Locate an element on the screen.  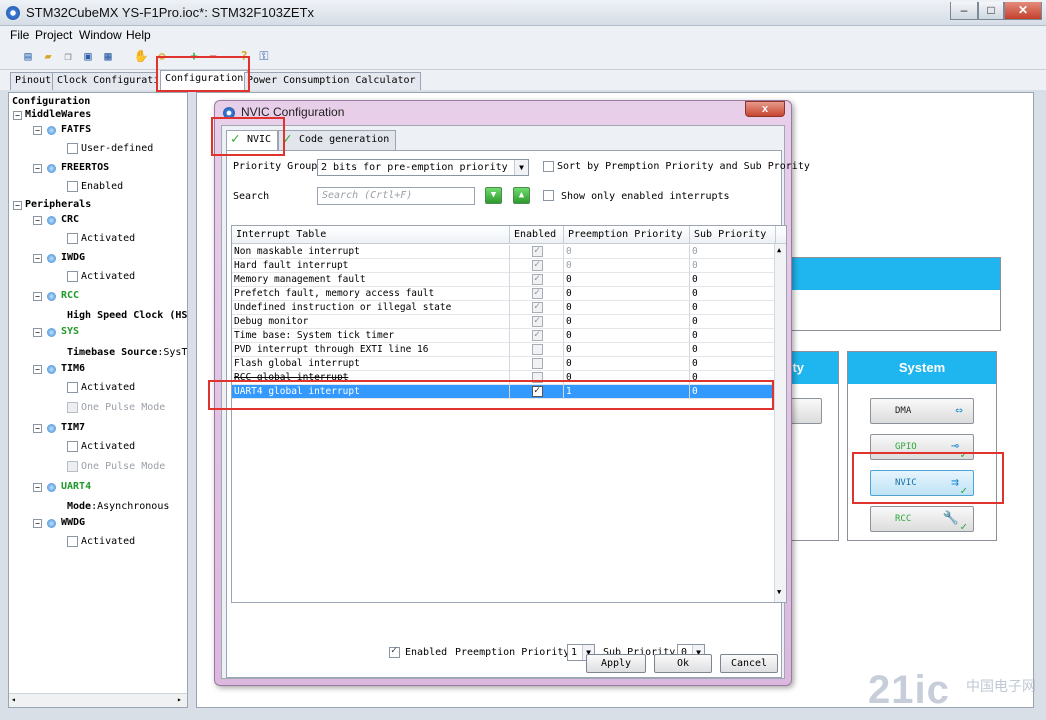
cancel-button: Cancel is located at coordinates (749, 663).